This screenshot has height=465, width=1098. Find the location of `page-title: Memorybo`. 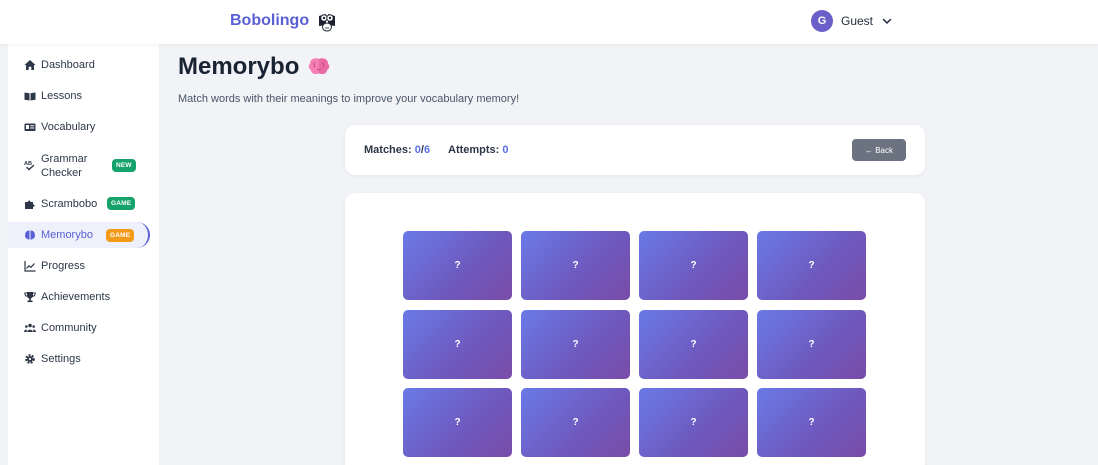

page-title: Memorybo is located at coordinates (239, 66).